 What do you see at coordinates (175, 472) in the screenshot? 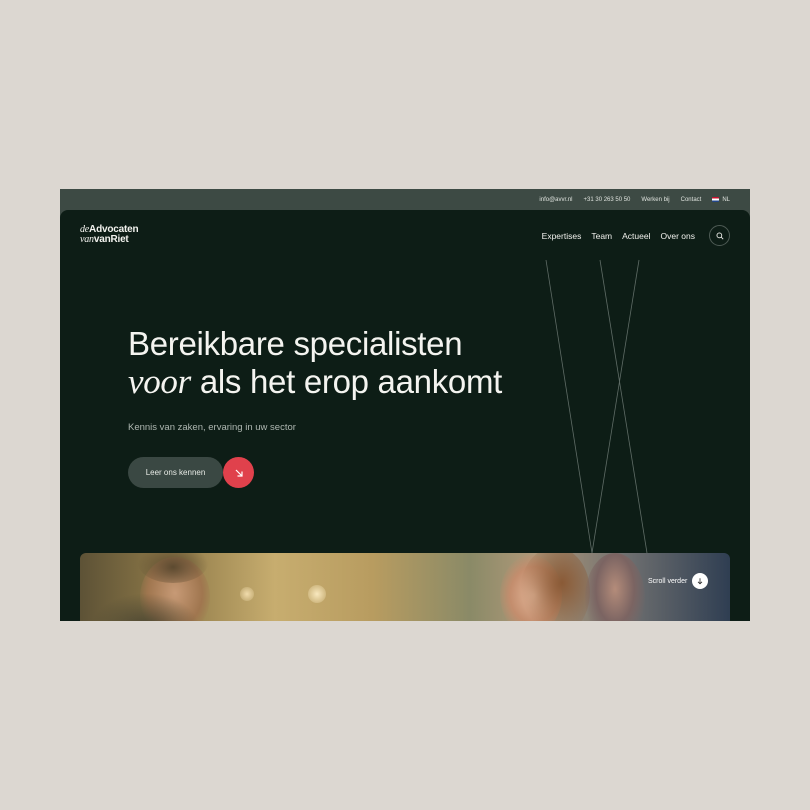
I see `learn-more-button: Leer ons kennen` at bounding box center [175, 472].